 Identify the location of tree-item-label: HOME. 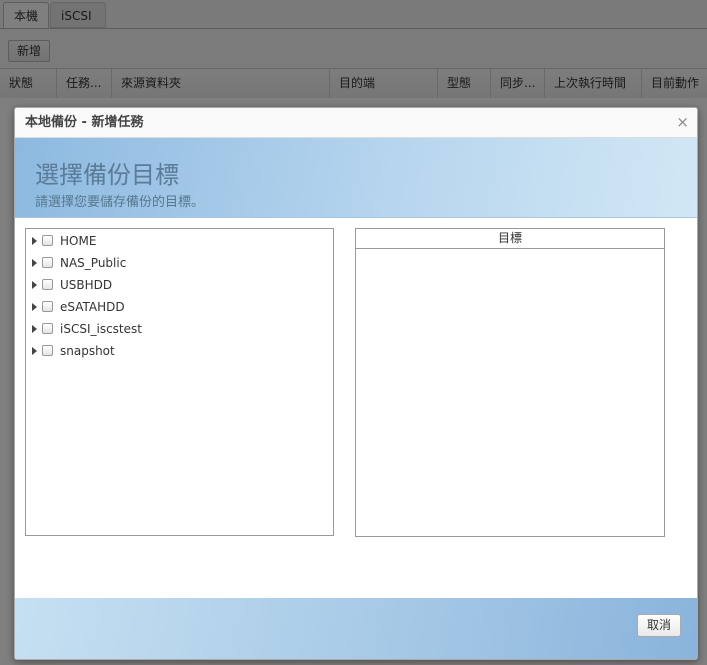
(78, 241).